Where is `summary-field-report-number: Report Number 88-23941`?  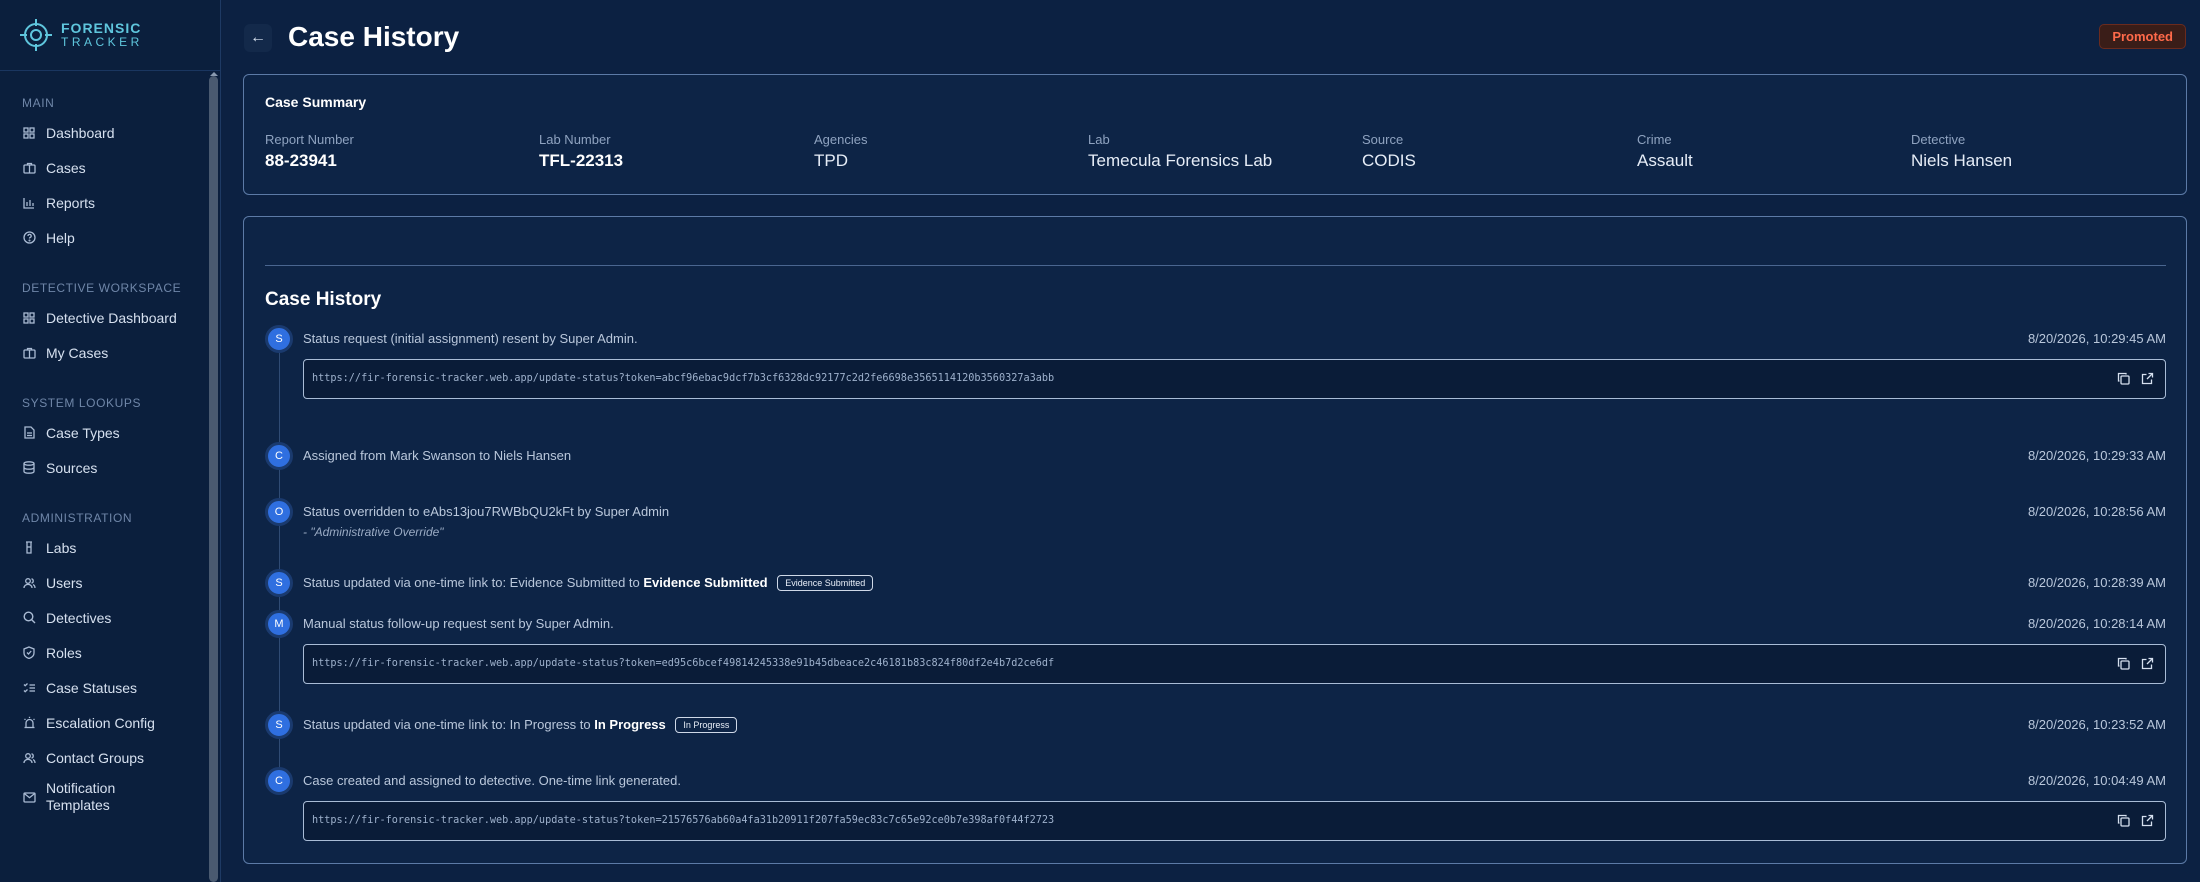 summary-field-report-number: Report Number 88-23941 is located at coordinates (309, 151).